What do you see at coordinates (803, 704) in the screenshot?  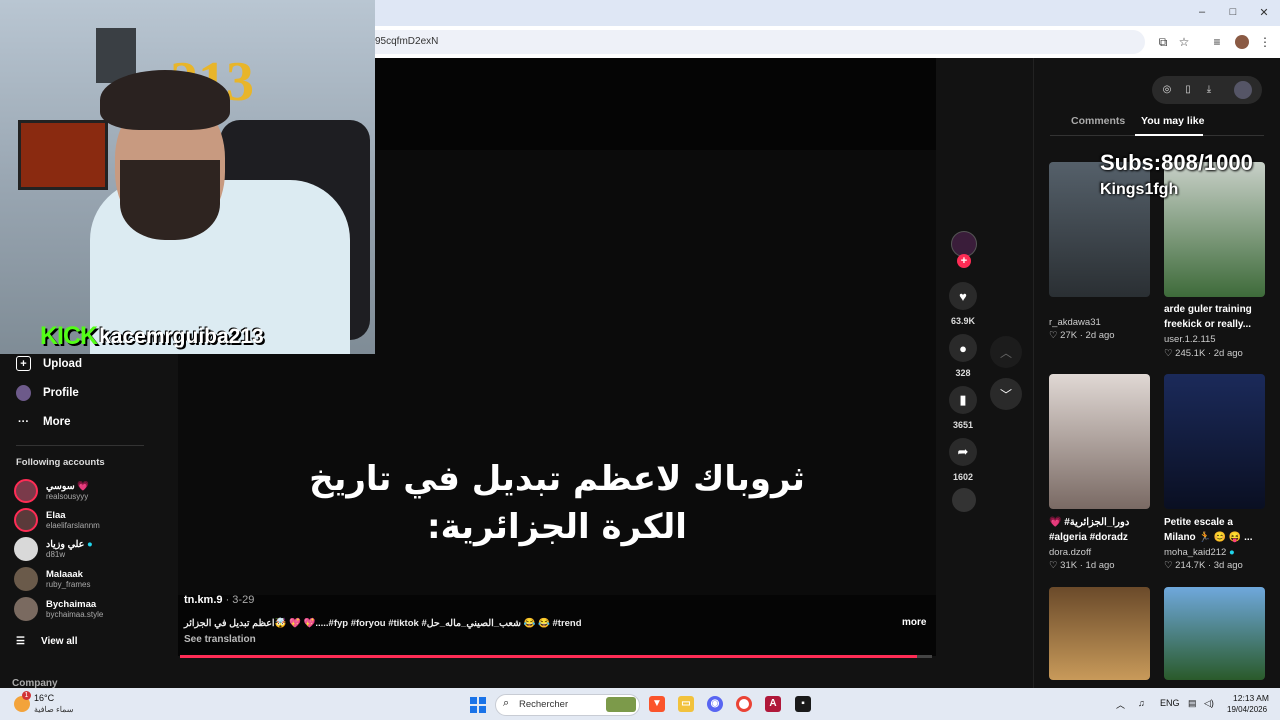 I see `kick-app-icon: ▪` at bounding box center [803, 704].